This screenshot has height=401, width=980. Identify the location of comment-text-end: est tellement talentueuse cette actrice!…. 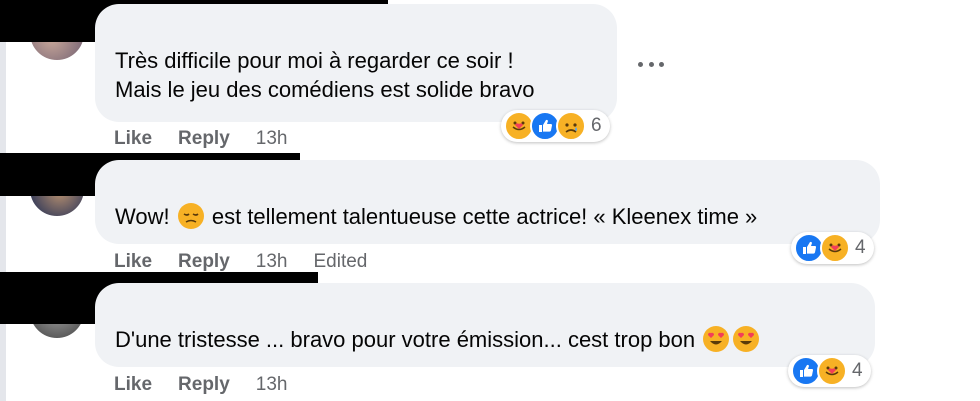
(484, 216).